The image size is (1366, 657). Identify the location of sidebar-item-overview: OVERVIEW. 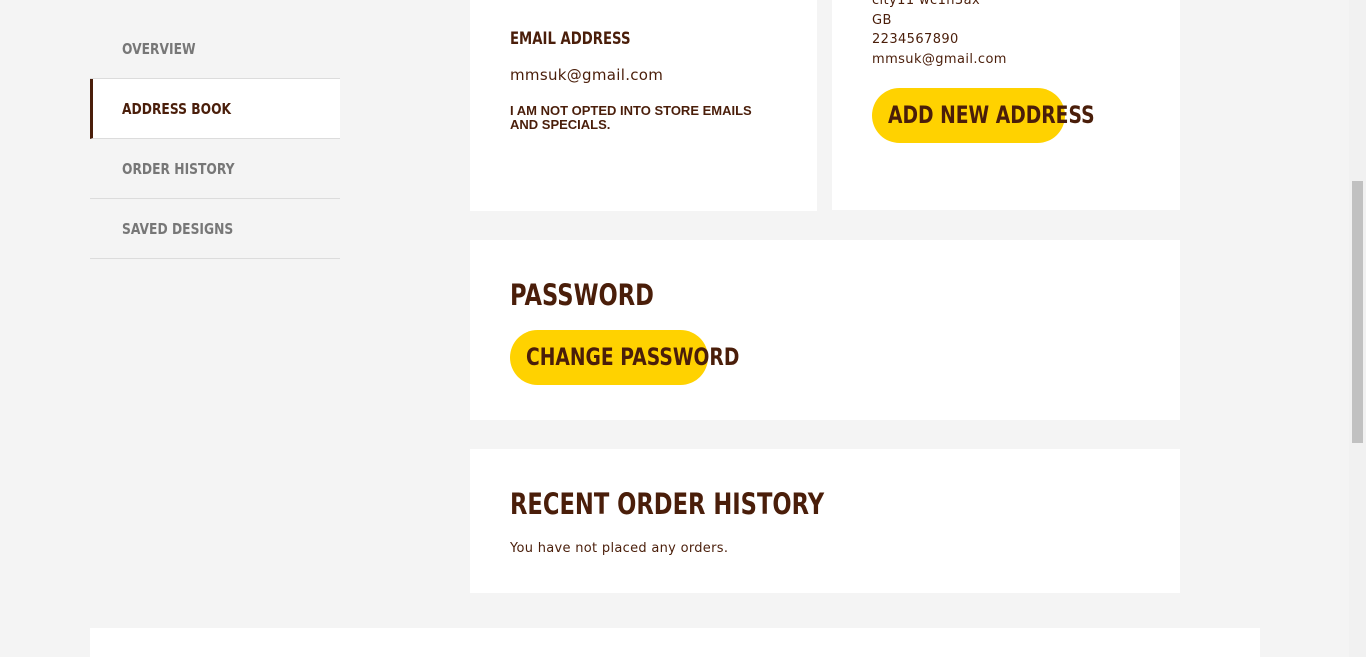
(215, 49).